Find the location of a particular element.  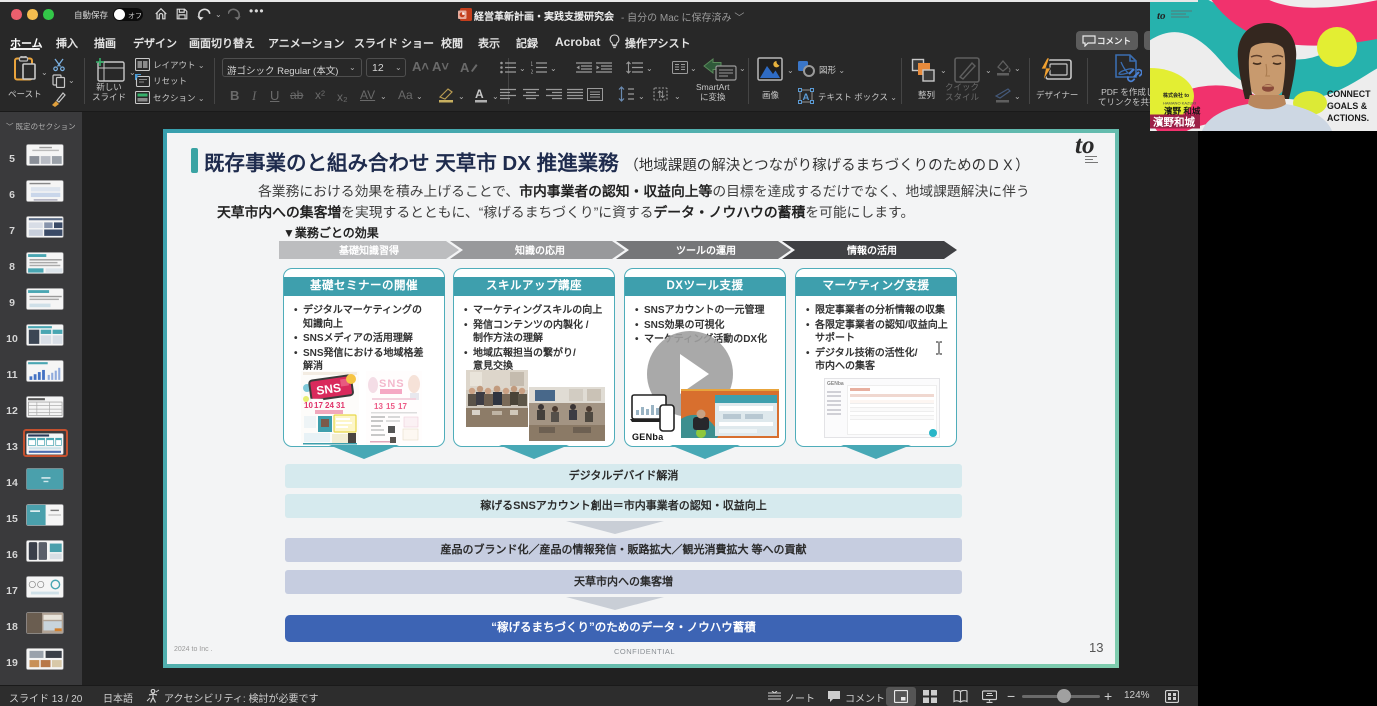

svg-text: to is located at coordinates (1161, 16).